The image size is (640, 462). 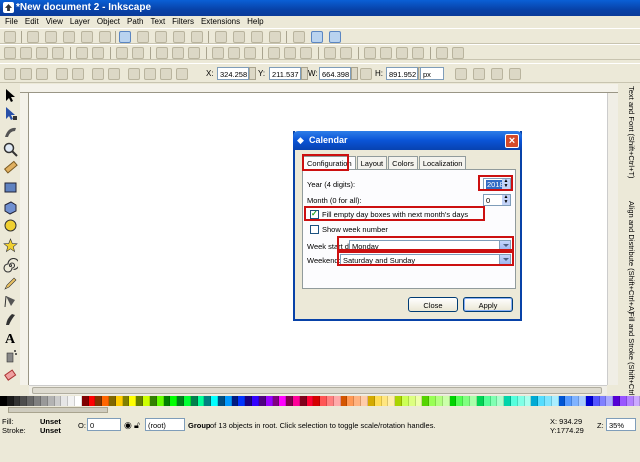 I want to click on snap-smooth-icon, so click(x=197, y=37).